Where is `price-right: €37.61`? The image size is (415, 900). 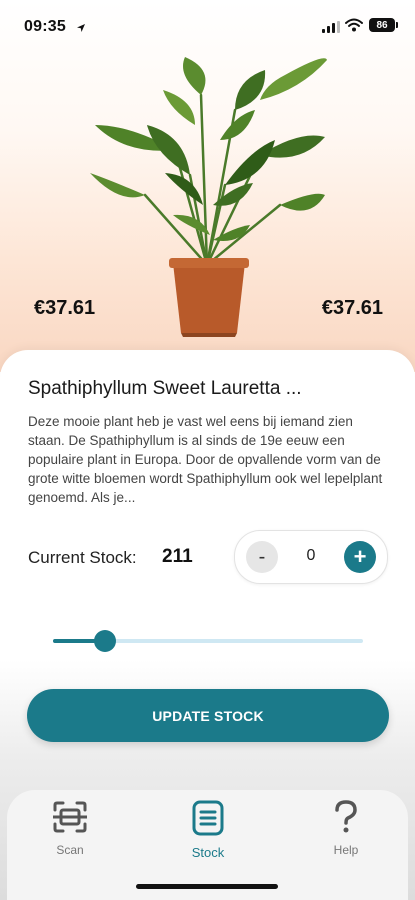
price-right: €37.61 is located at coordinates (352, 308).